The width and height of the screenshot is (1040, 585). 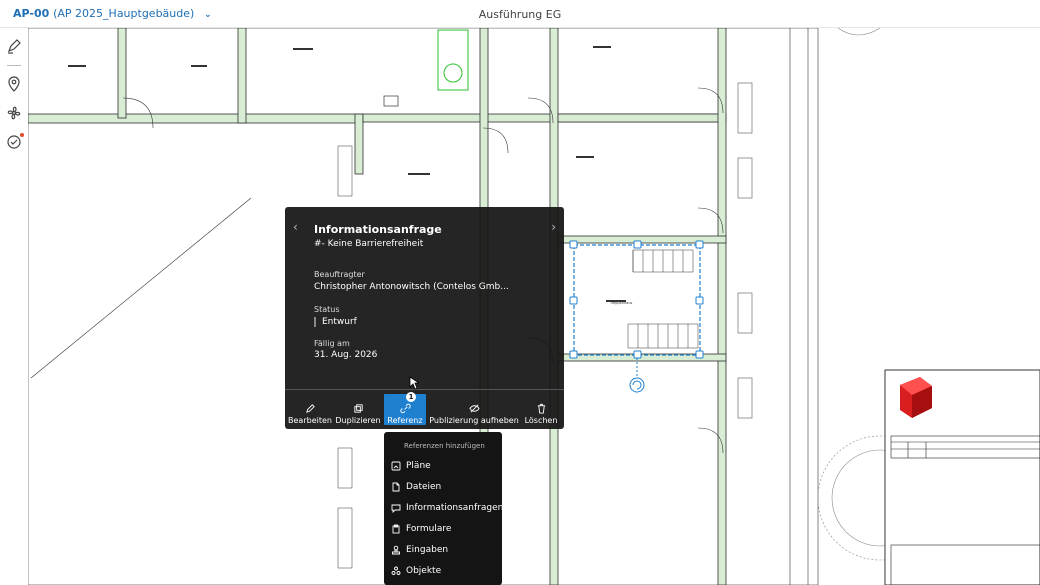 I want to click on view-title: Ausführung EG, so click(x=520, y=14).